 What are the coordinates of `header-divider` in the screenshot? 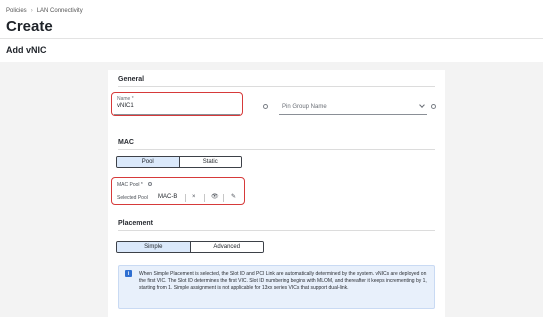 It's located at (271, 38).